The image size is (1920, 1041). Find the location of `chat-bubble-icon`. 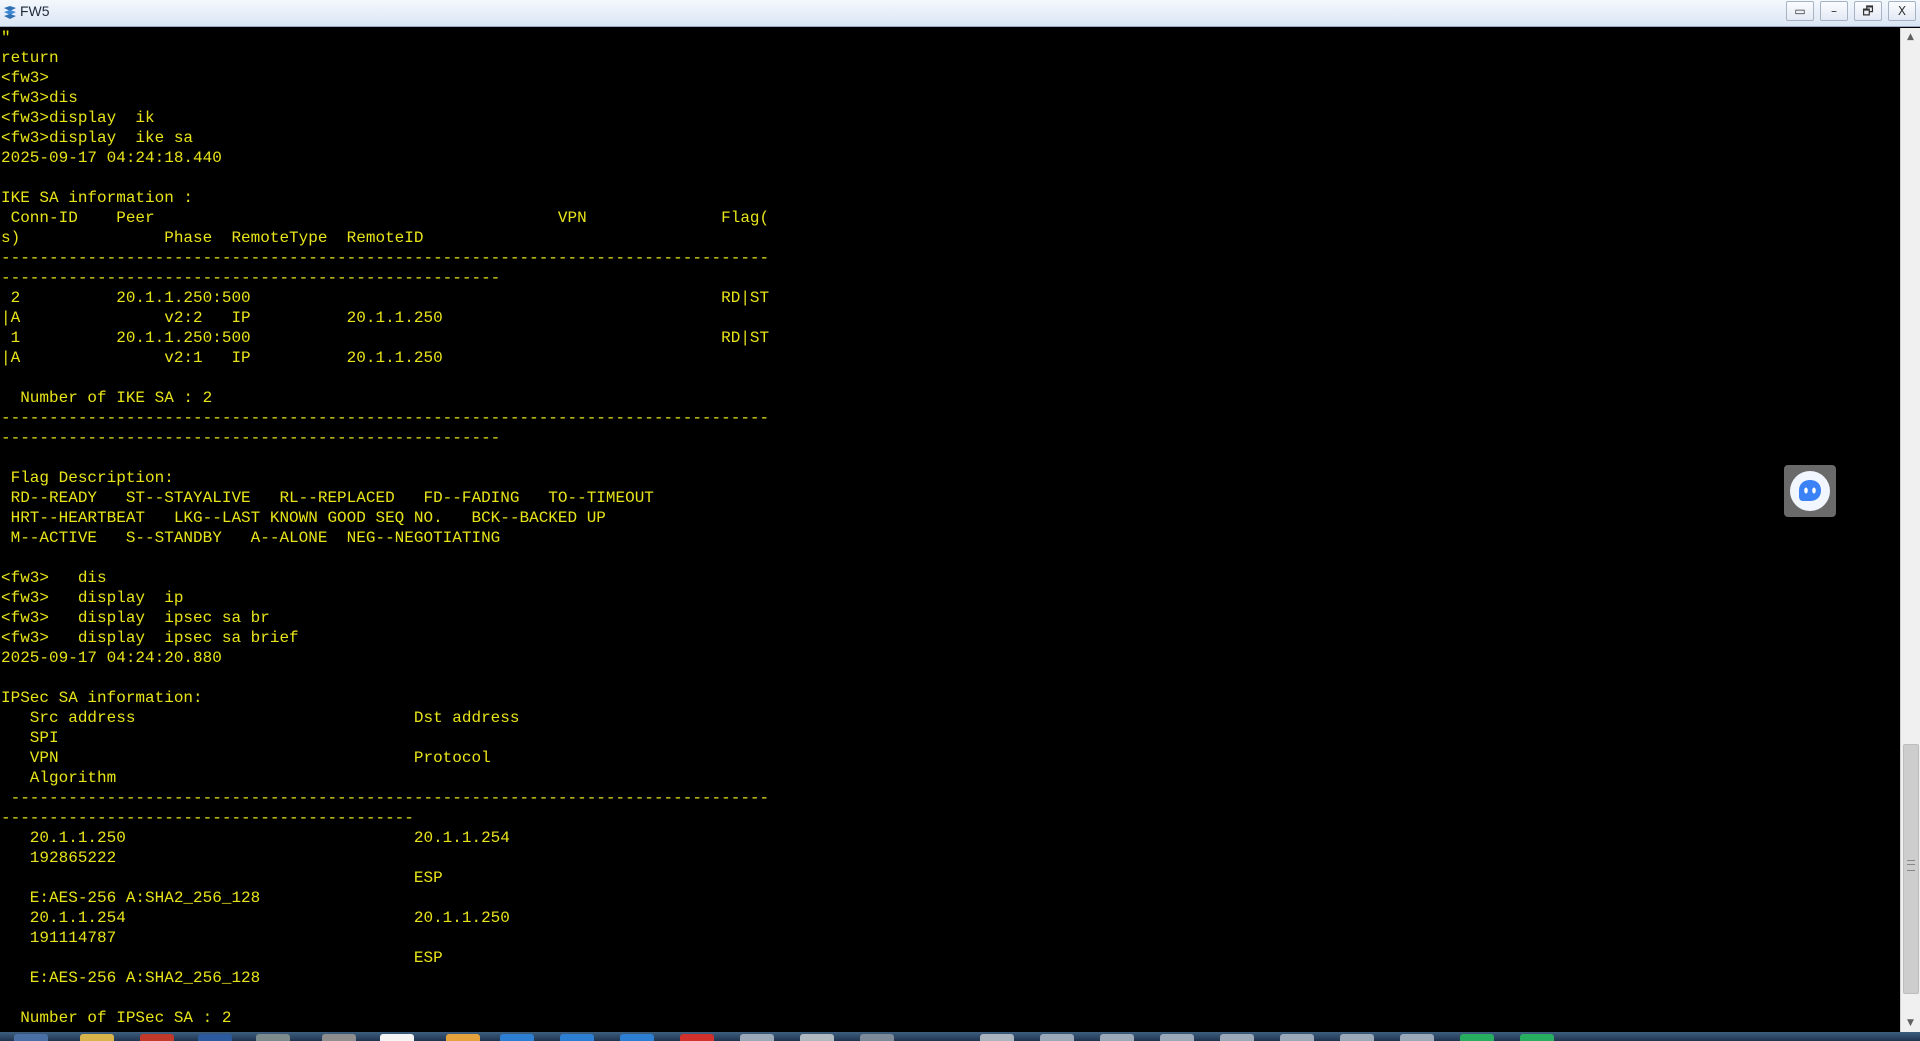

chat-bubble-icon is located at coordinates (1810, 491).